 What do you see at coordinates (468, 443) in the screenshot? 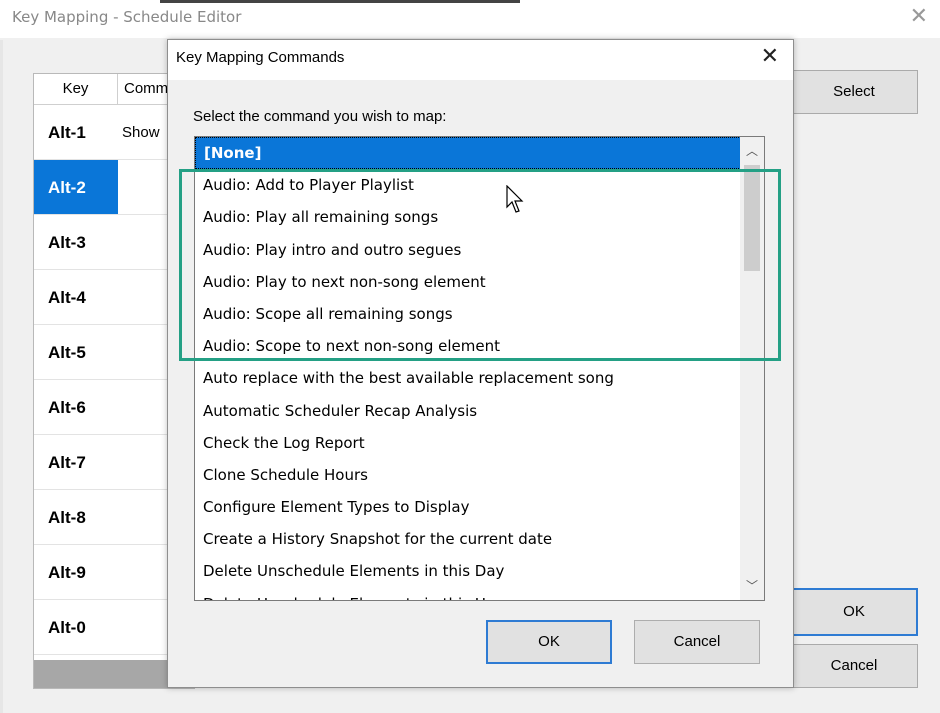
I see `command-list-item: Check the Log Report` at bounding box center [468, 443].